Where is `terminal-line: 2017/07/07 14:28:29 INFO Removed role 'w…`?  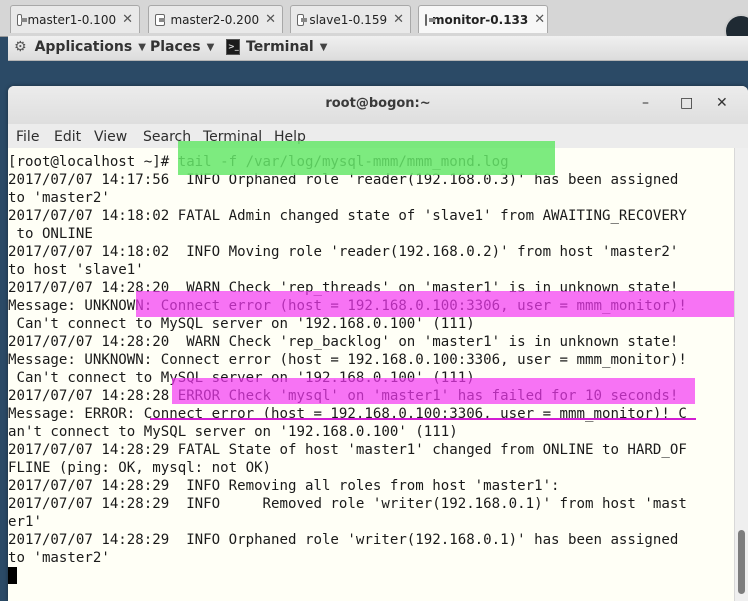
terminal-line: 2017/07/07 14:28:29 INFO Removed role 'w… is located at coordinates (347, 504).